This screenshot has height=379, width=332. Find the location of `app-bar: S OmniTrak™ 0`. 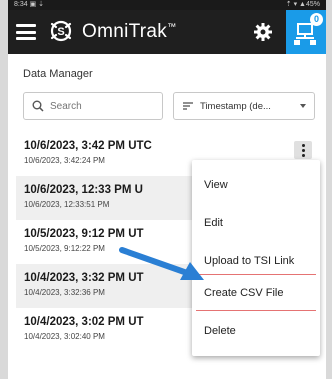

app-bar: S OmniTrak™ 0 is located at coordinates (167, 32).